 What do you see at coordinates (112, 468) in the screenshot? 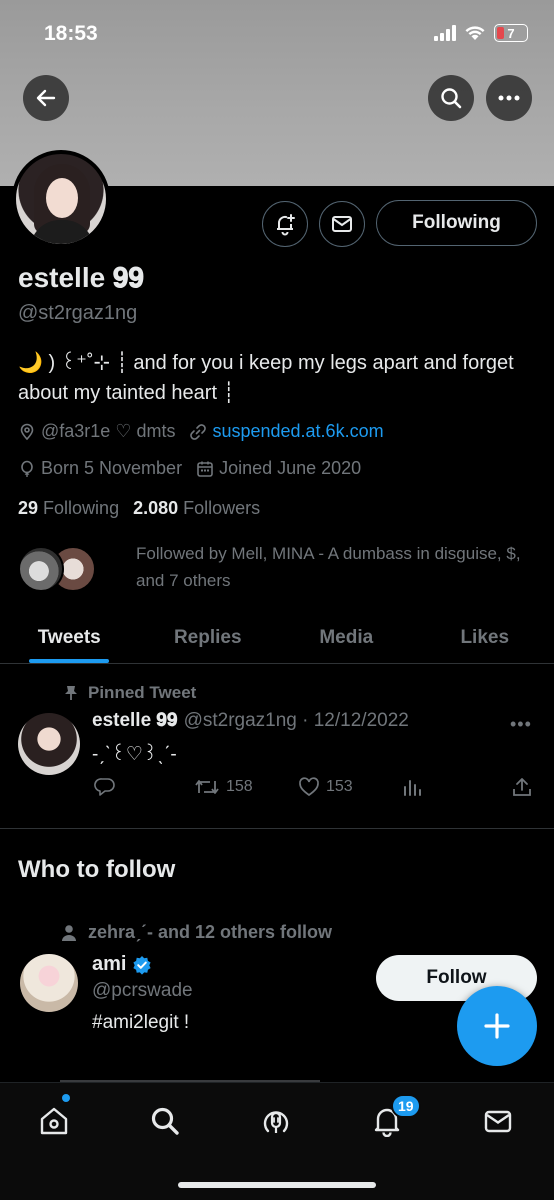
I see `birthday-text: Born 5 November` at bounding box center [112, 468].